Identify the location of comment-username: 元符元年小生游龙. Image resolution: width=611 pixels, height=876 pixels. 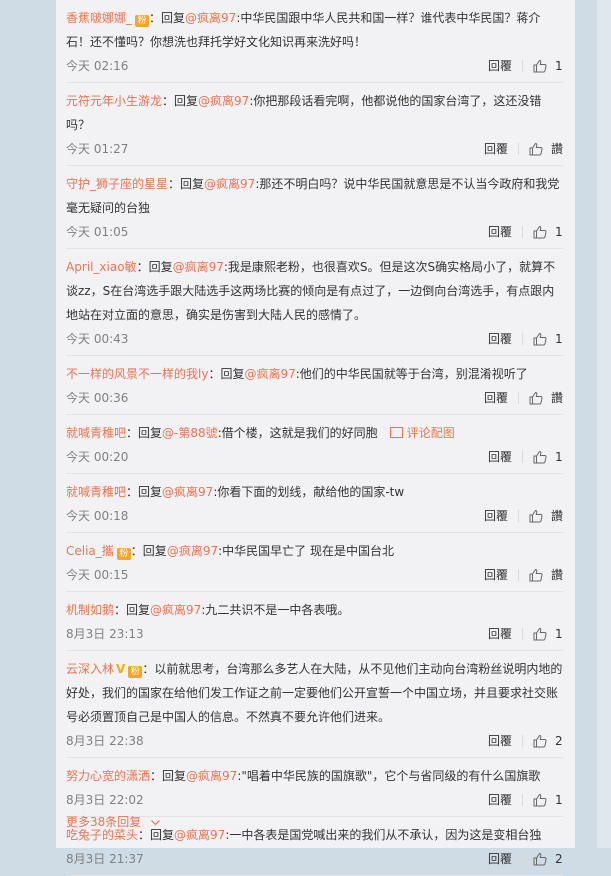
(114, 101).